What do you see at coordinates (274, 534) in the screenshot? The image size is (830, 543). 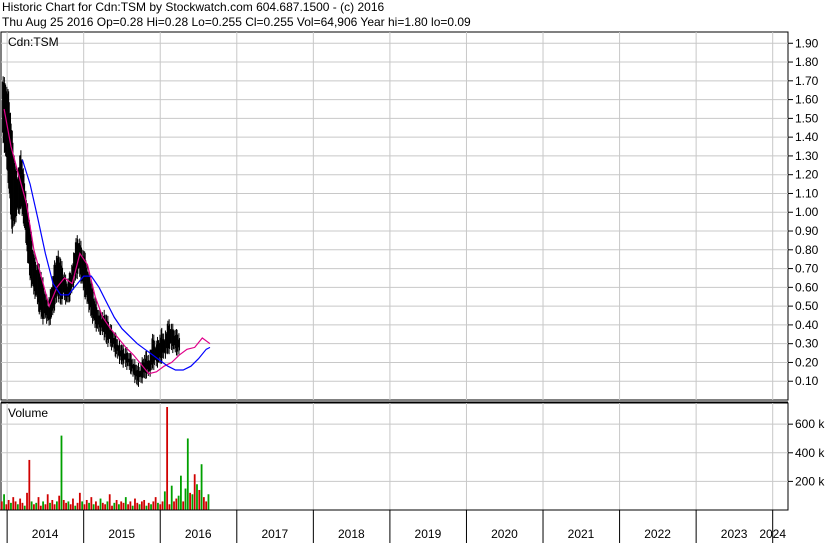 I see `x-tick-label: 2017` at bounding box center [274, 534].